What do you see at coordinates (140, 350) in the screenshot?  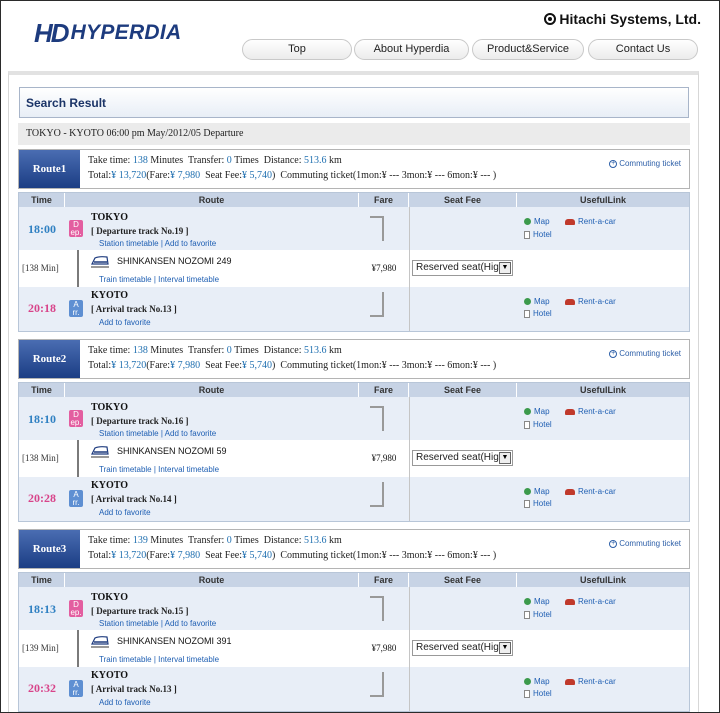 I see `take-time-value: 138` at bounding box center [140, 350].